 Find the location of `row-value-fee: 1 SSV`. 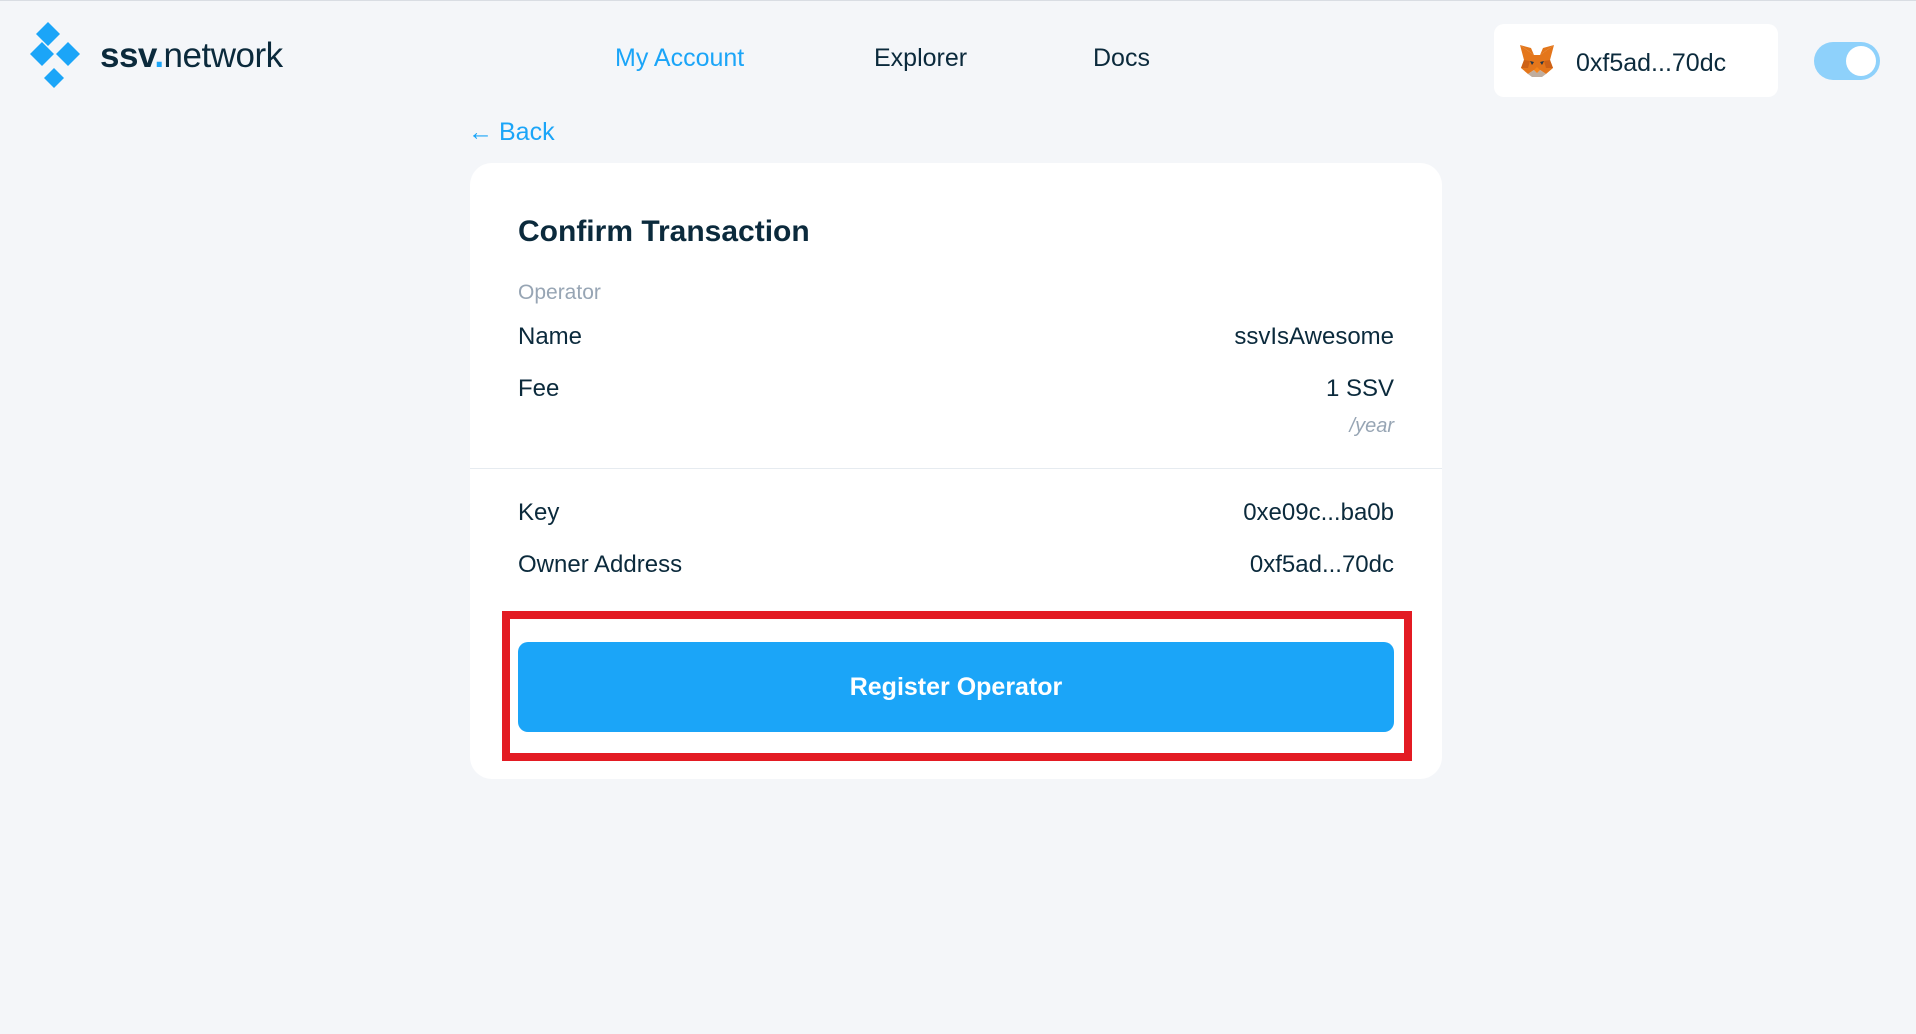

row-value-fee: 1 SSV is located at coordinates (1359, 388).